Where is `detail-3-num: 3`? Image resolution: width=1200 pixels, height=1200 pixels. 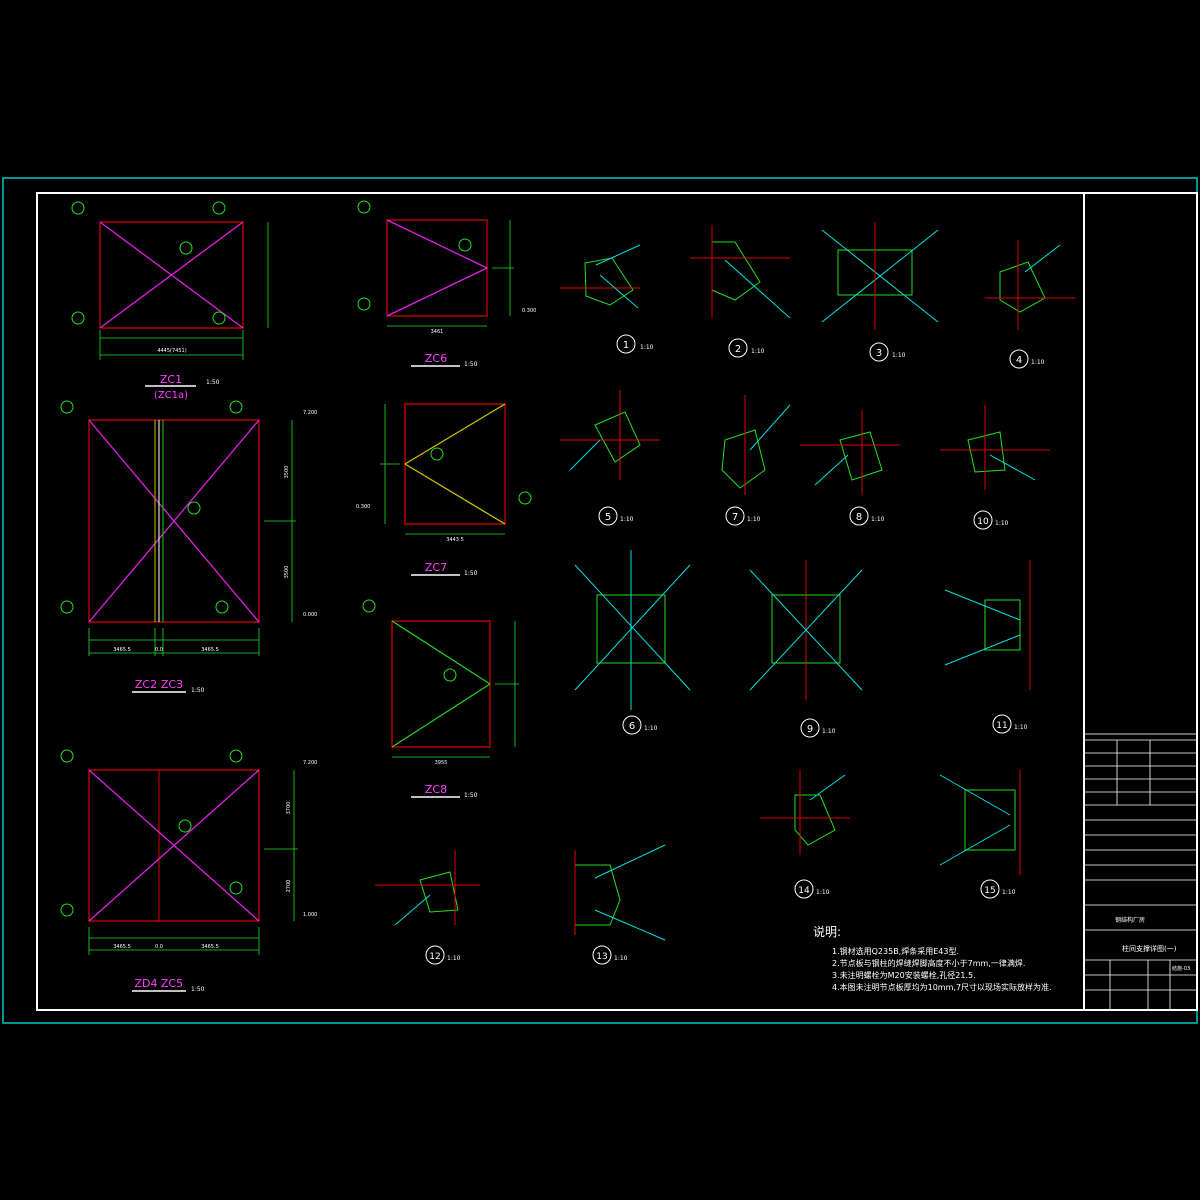
detail-3-num: 3 is located at coordinates (879, 353).